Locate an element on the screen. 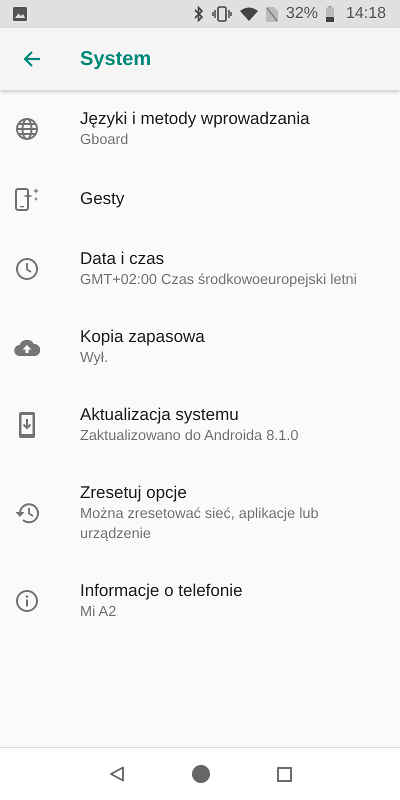 The height and width of the screenshot is (800, 400). item-summary: Gboard is located at coordinates (105, 140).